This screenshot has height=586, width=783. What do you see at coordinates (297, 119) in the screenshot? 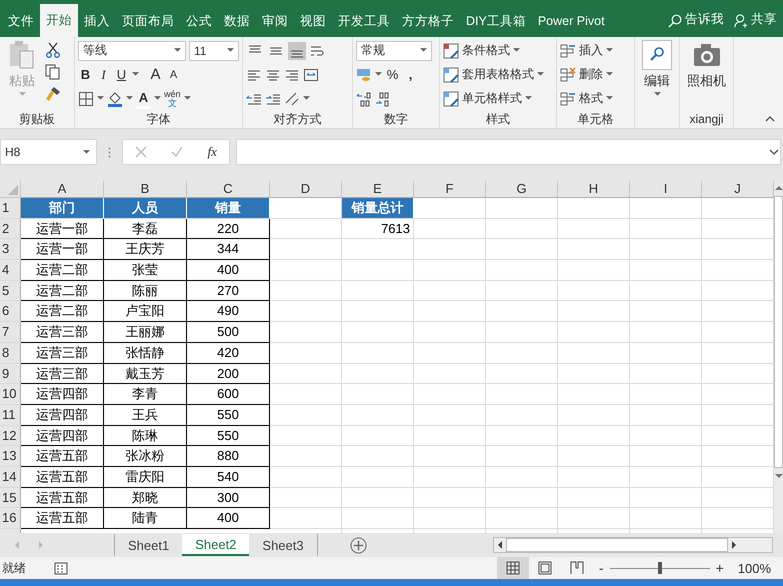
I see `group-label: 对齐方式` at bounding box center [297, 119].